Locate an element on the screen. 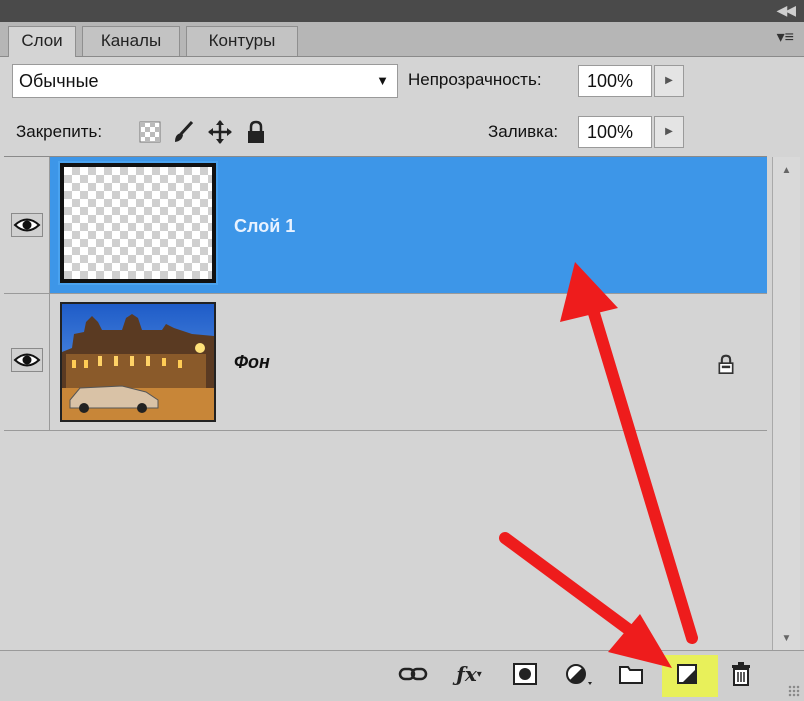 This screenshot has height=701, width=804. layer-name: Фон is located at coordinates (252, 362).